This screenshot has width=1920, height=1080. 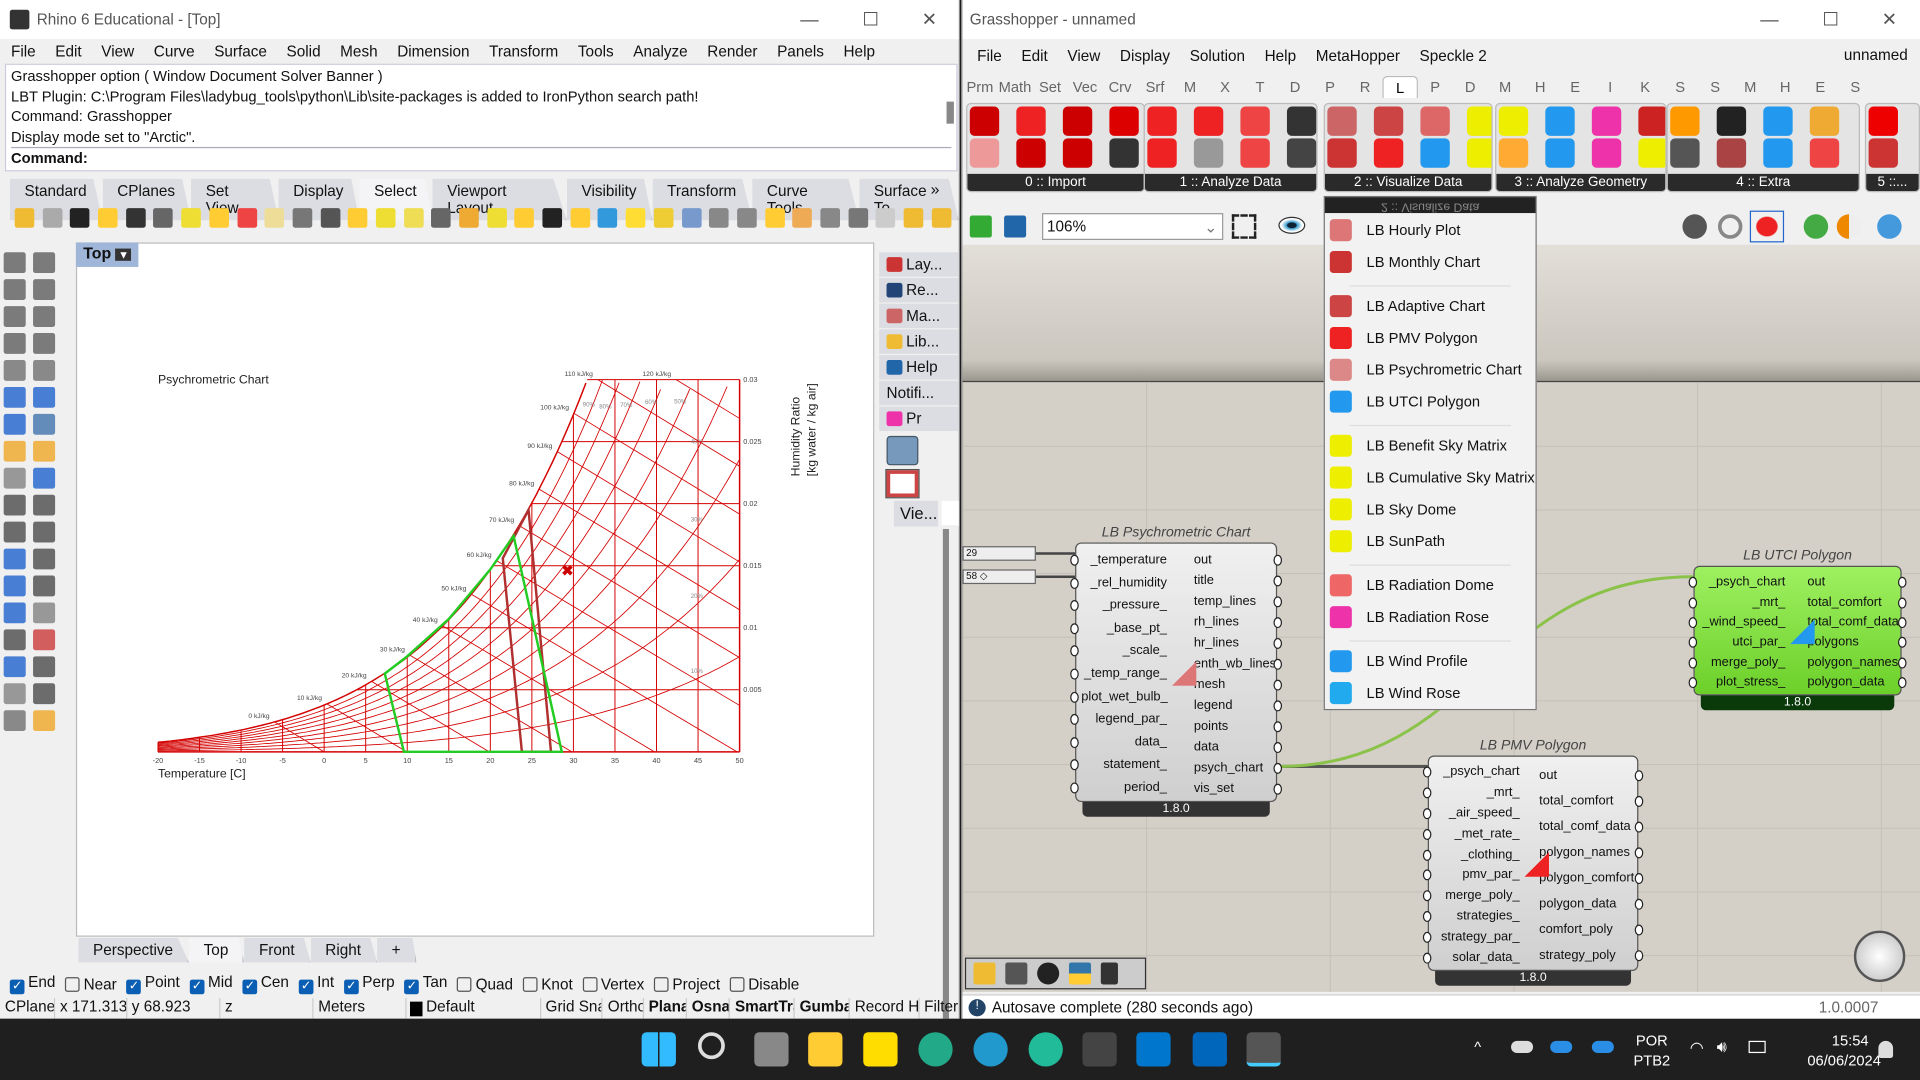 I want to click on input-param: merge_poly_, so click(x=1742, y=662).